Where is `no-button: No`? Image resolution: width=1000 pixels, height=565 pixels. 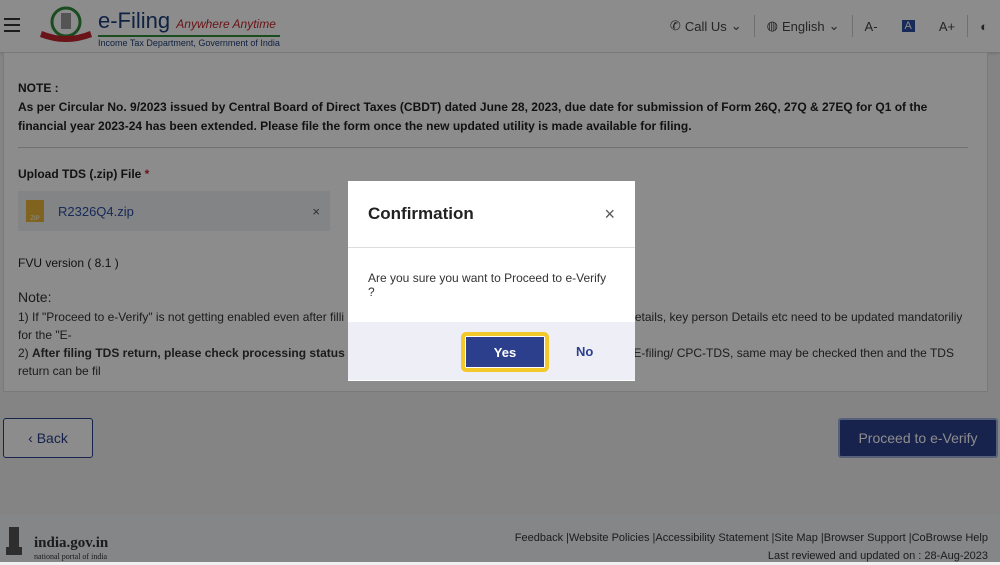
no-button: No is located at coordinates (584, 351).